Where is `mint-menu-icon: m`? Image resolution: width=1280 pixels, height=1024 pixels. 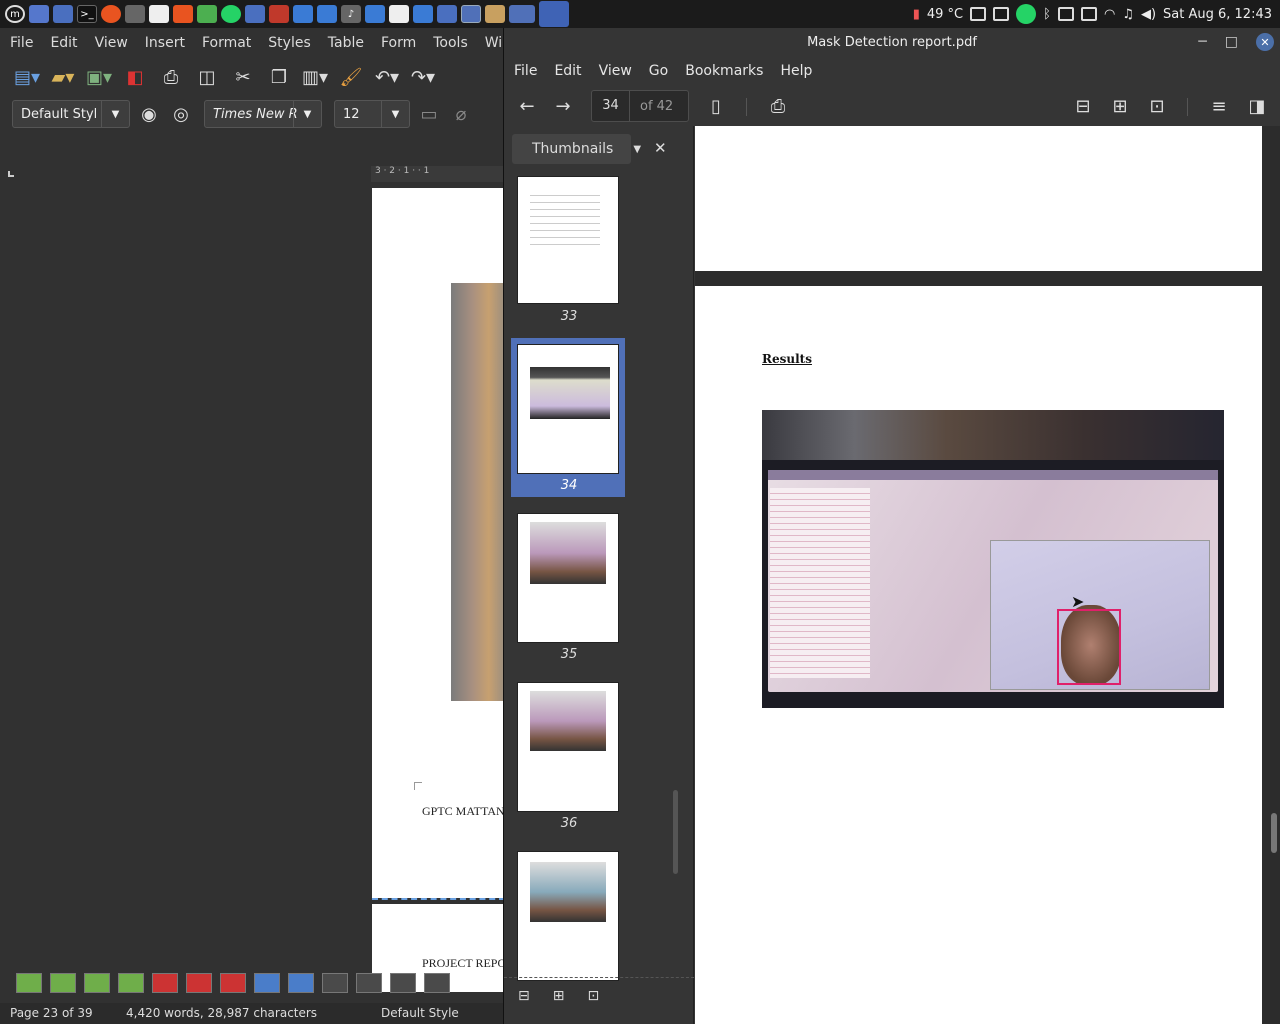
mint-menu-icon: m is located at coordinates (15, 14).